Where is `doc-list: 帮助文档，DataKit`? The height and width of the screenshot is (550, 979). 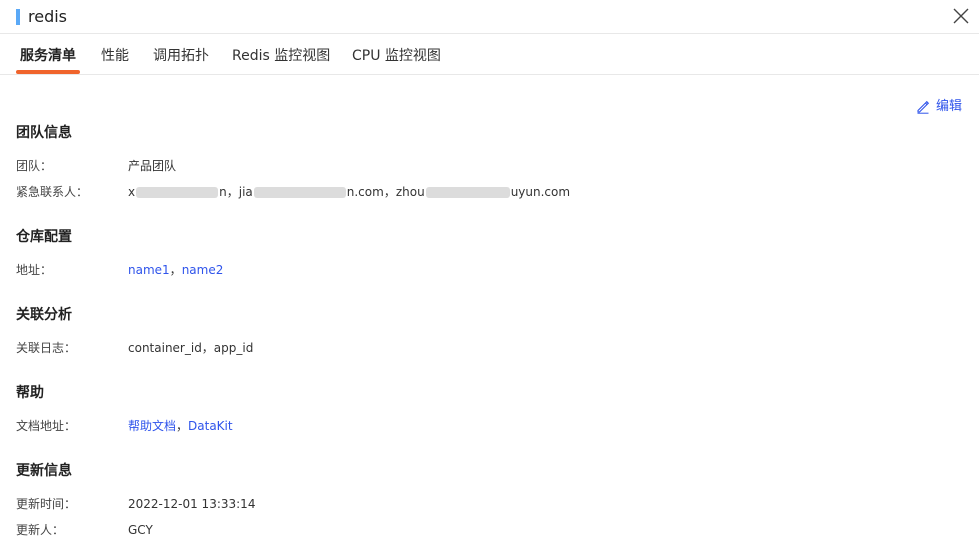
doc-list: 帮助文档，DataKit is located at coordinates (180, 426).